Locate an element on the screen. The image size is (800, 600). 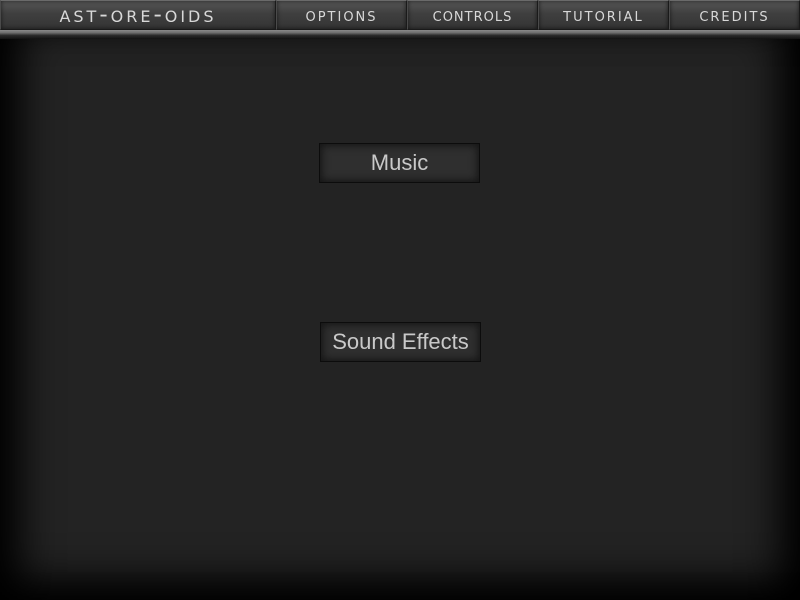
tab-credits: Credits is located at coordinates (734, 15).